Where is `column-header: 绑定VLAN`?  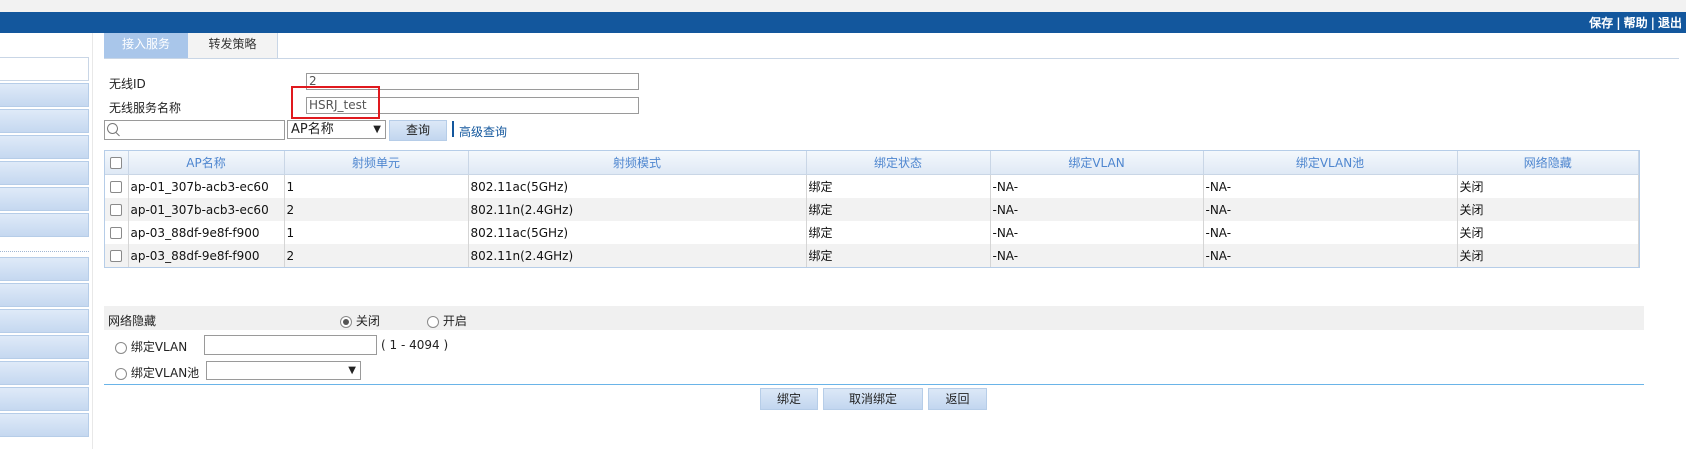 column-header: 绑定VLAN is located at coordinates (1097, 163).